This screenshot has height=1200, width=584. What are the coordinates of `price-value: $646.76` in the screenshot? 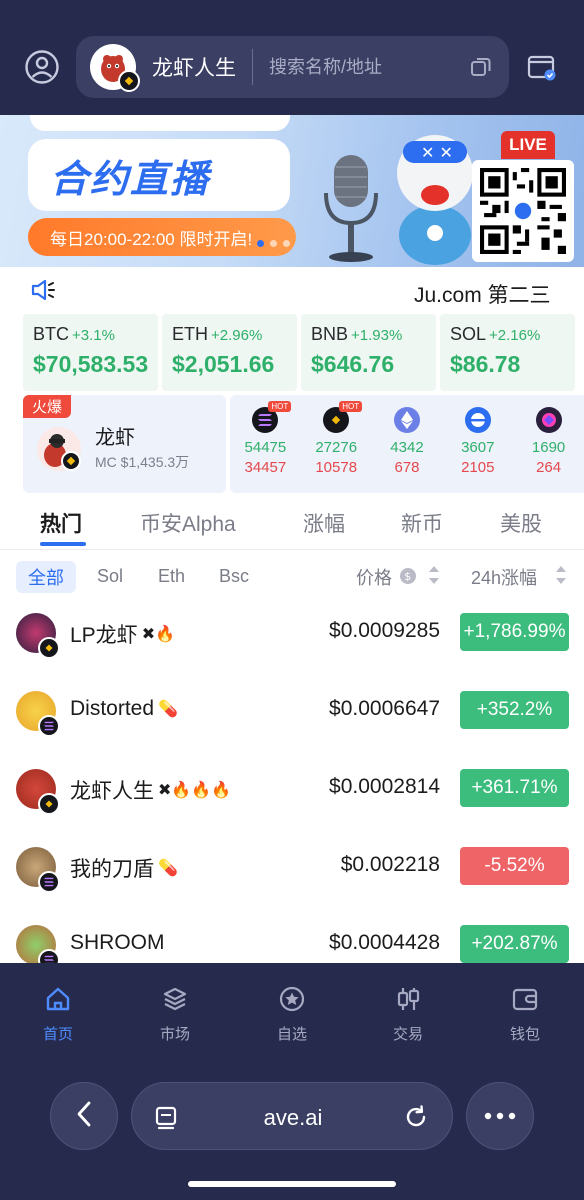 It's located at (353, 364).